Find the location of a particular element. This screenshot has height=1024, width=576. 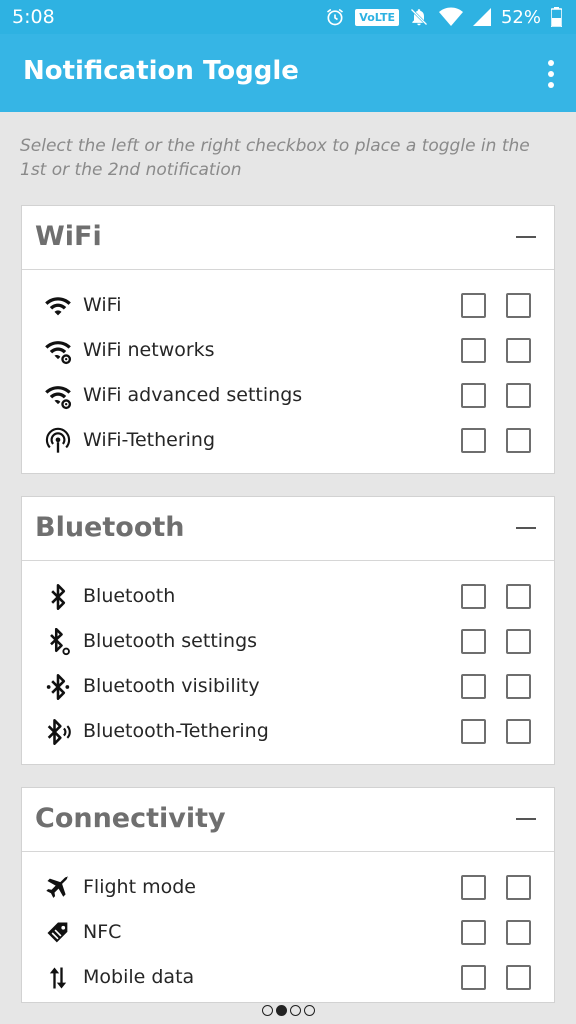

bluetooth-icon is located at coordinates (58, 597).